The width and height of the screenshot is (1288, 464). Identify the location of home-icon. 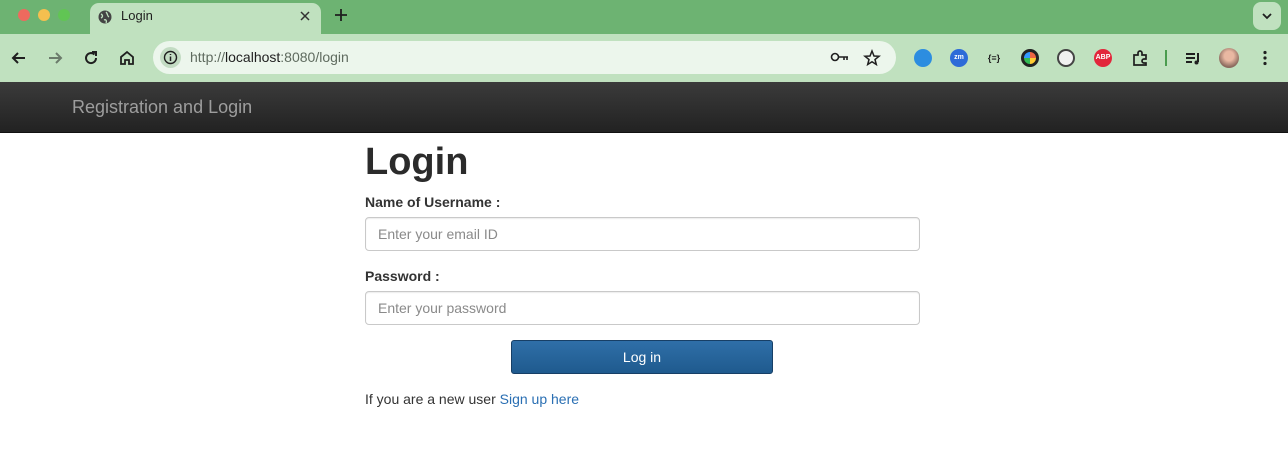
(127, 58).